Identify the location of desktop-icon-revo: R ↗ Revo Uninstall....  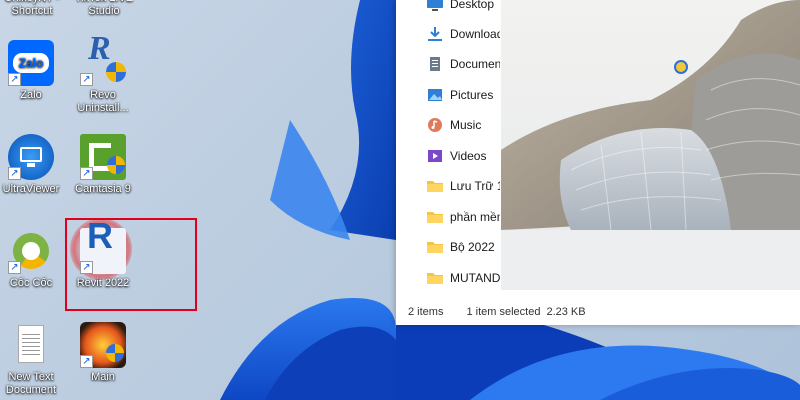
(103, 73).